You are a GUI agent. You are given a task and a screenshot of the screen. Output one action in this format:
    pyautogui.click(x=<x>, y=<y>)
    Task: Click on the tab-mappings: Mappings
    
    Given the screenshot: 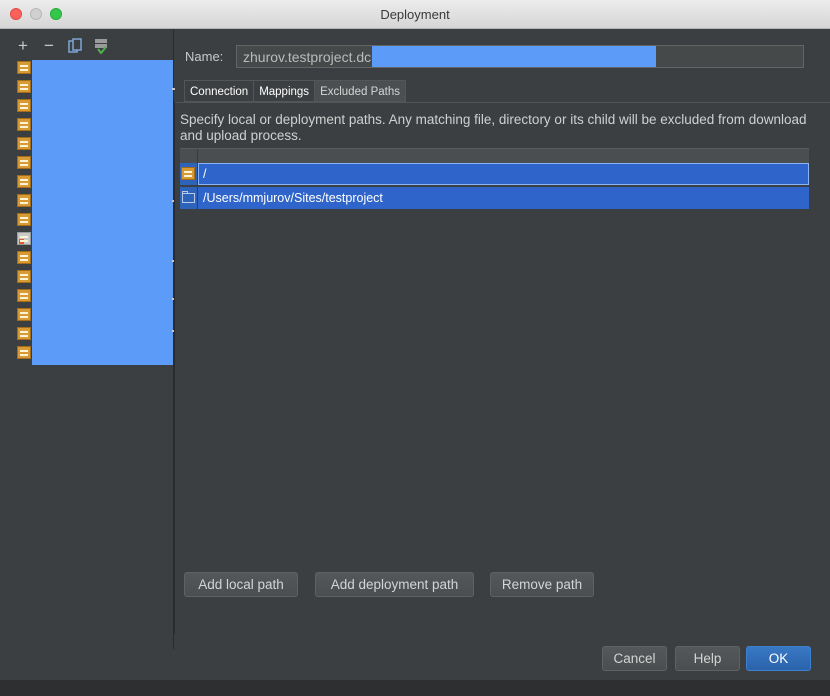 What is the action you would take?
    pyautogui.click(x=284, y=91)
    